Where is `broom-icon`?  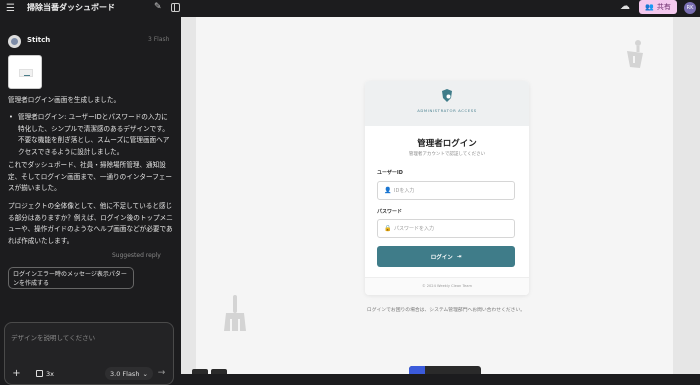 broom-icon is located at coordinates (235, 313).